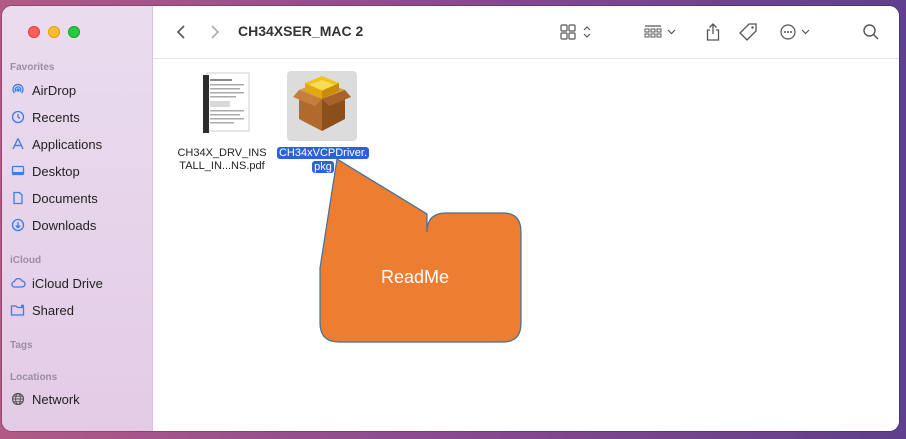  I want to click on chevron-right-icon, so click(215, 32).